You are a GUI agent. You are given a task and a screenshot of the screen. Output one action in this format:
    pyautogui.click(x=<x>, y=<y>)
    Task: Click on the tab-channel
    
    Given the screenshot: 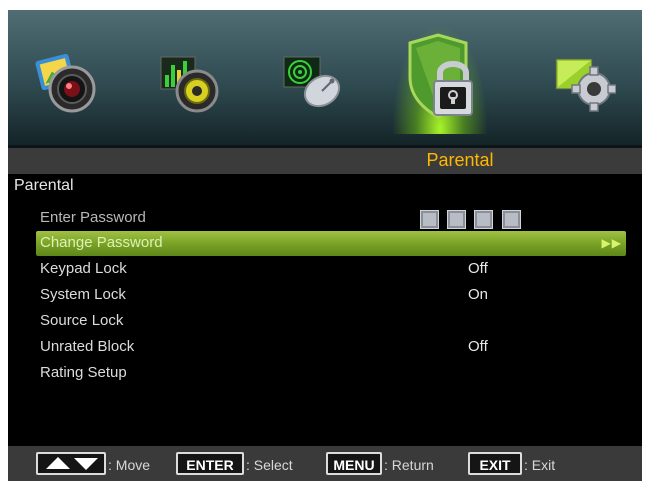 What is the action you would take?
    pyautogui.click(x=312, y=83)
    